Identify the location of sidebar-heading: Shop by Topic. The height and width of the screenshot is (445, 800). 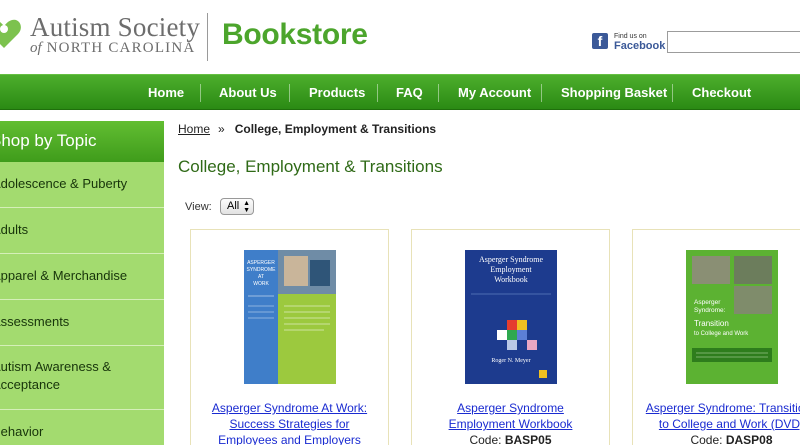
(82, 141).